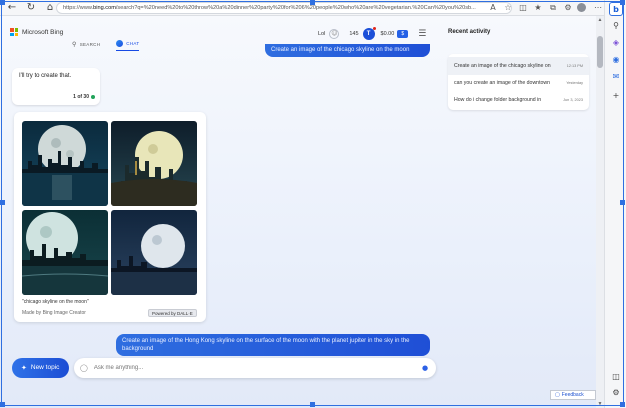  What do you see at coordinates (403, 34) in the screenshot?
I see `coin-icon: $` at bounding box center [403, 34].